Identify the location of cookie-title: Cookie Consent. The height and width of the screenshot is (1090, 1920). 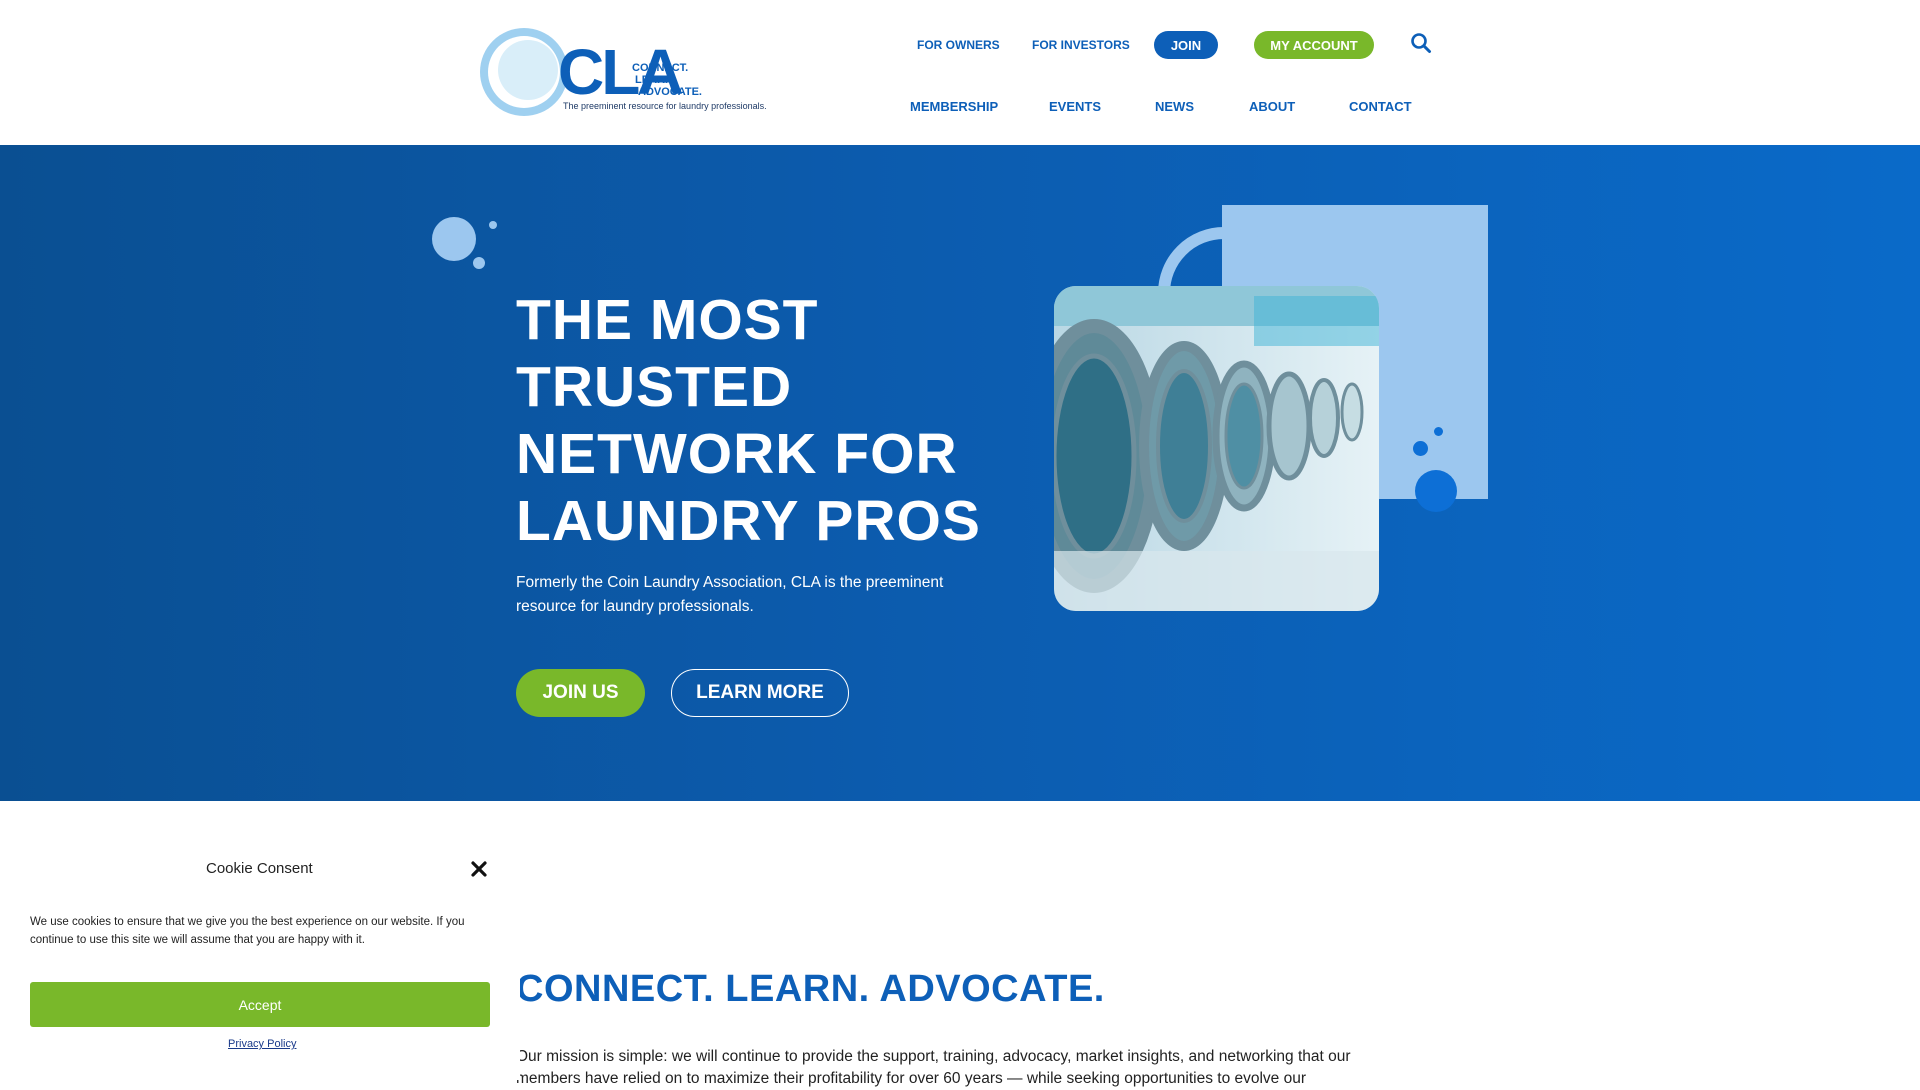
(259, 868).